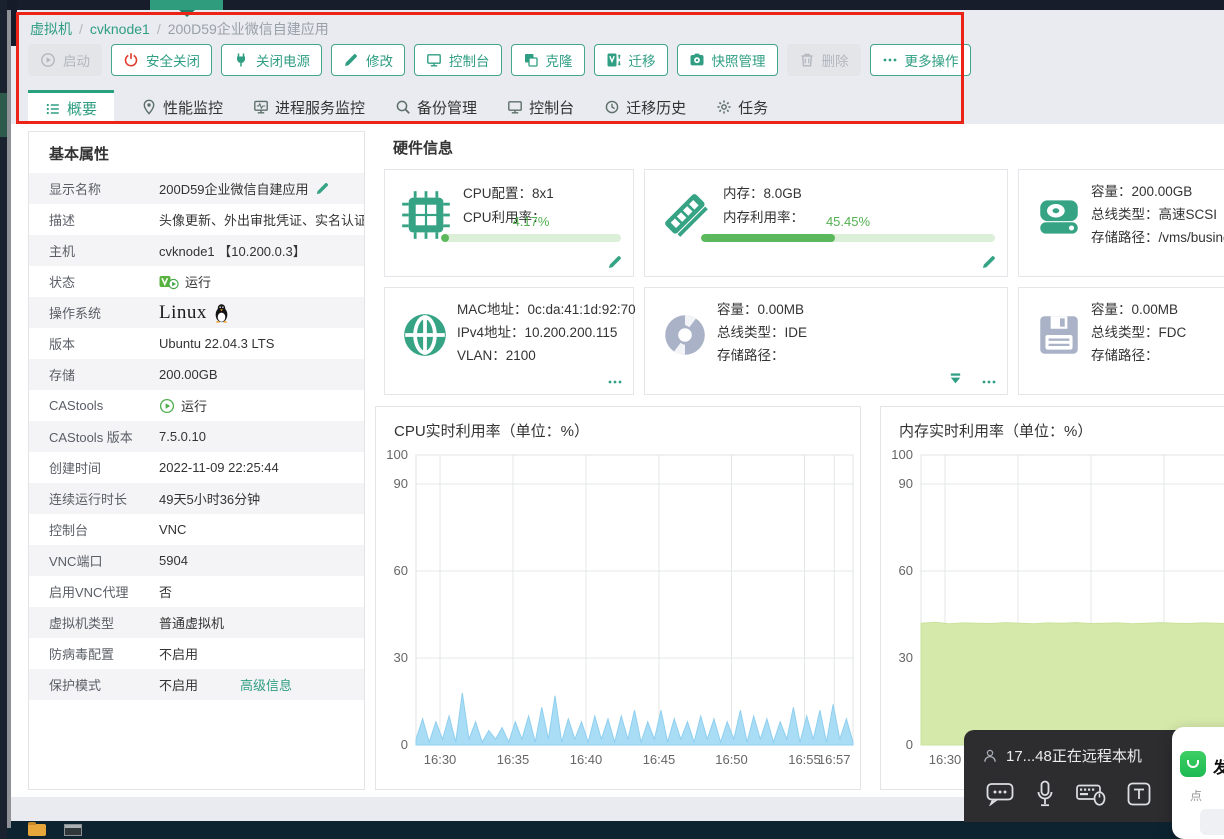 The height and width of the screenshot is (839, 1224). Describe the element at coordinates (531, 238) in the screenshot. I see `cpu-usage-bar` at that location.